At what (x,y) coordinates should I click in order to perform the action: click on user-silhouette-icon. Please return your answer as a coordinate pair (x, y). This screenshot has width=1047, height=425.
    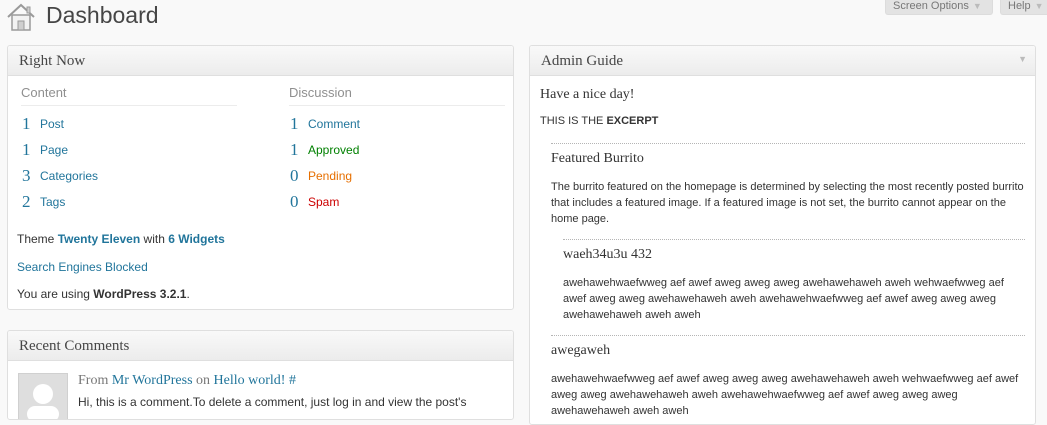
    Looking at the image, I should click on (43, 401).